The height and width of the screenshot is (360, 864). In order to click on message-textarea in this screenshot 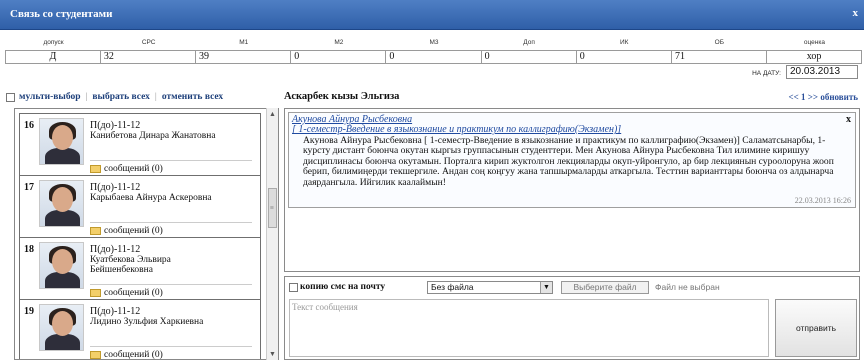, I will do `click(529, 328)`.